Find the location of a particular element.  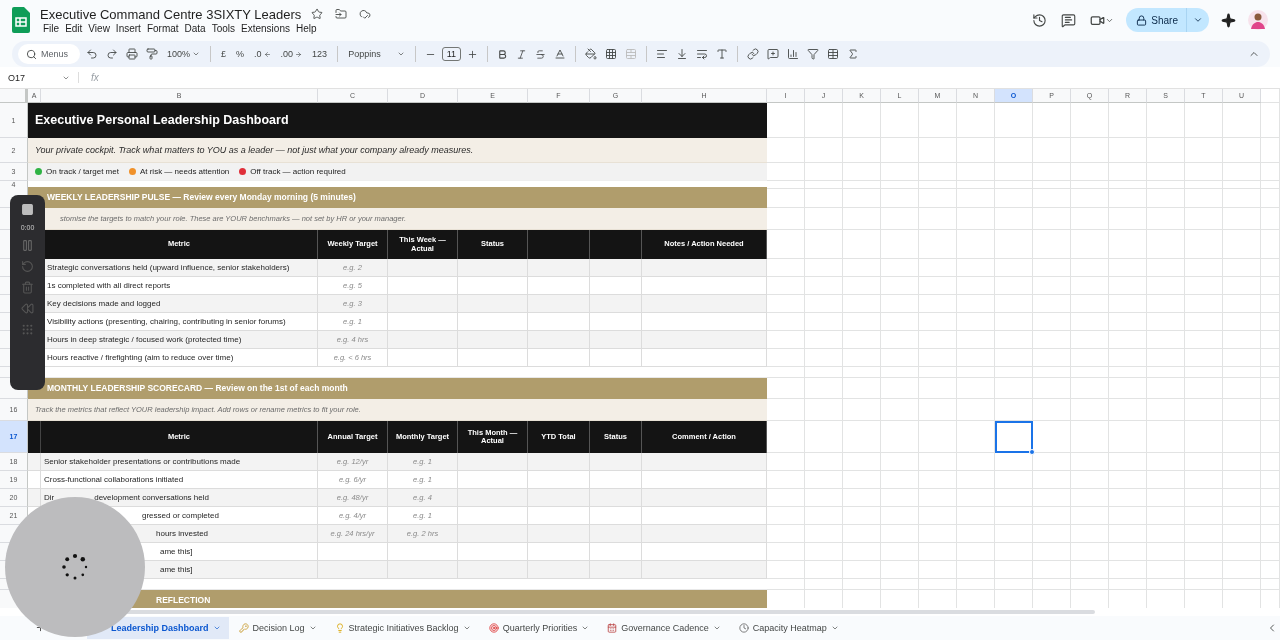

sheet-tab: Capacity Heatmap is located at coordinates (788, 628).